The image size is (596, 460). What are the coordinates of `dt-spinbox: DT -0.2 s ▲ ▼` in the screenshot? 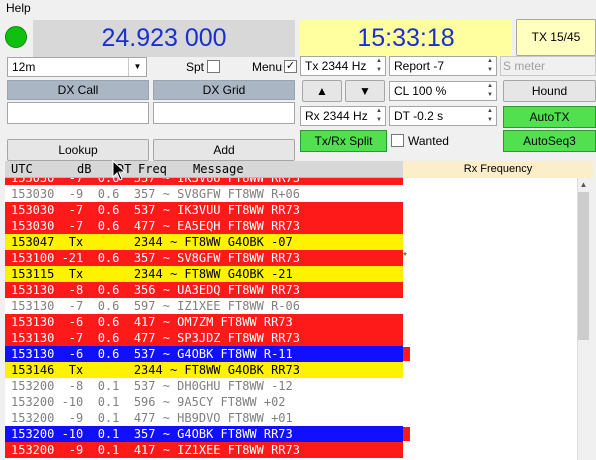 It's located at (443, 116).